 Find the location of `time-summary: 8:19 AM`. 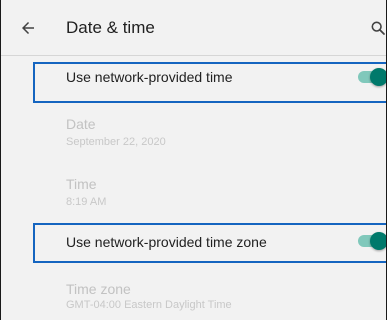

time-summary: 8:19 AM is located at coordinates (86, 202).